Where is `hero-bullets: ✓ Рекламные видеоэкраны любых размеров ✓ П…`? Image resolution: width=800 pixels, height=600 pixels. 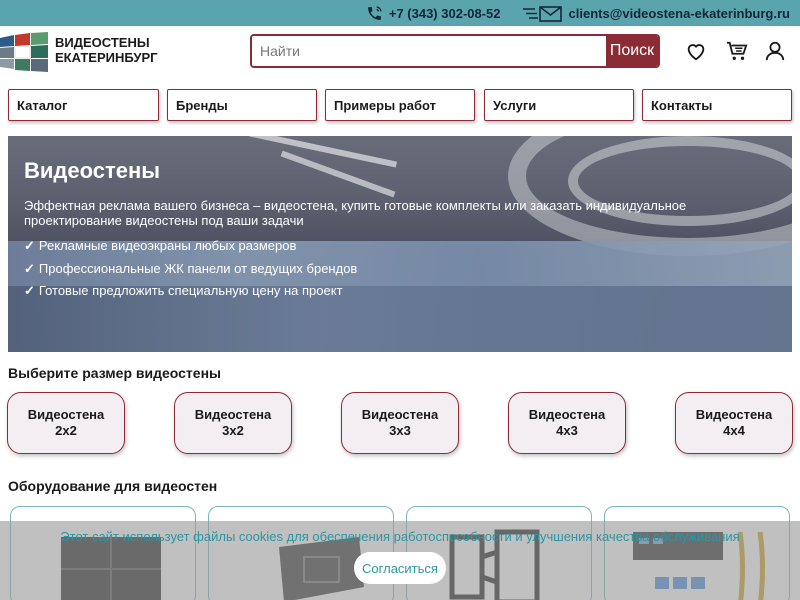 hero-bullets: ✓ Рекламные видеоэкраны любых размеров ✓ П… is located at coordinates (404, 272).